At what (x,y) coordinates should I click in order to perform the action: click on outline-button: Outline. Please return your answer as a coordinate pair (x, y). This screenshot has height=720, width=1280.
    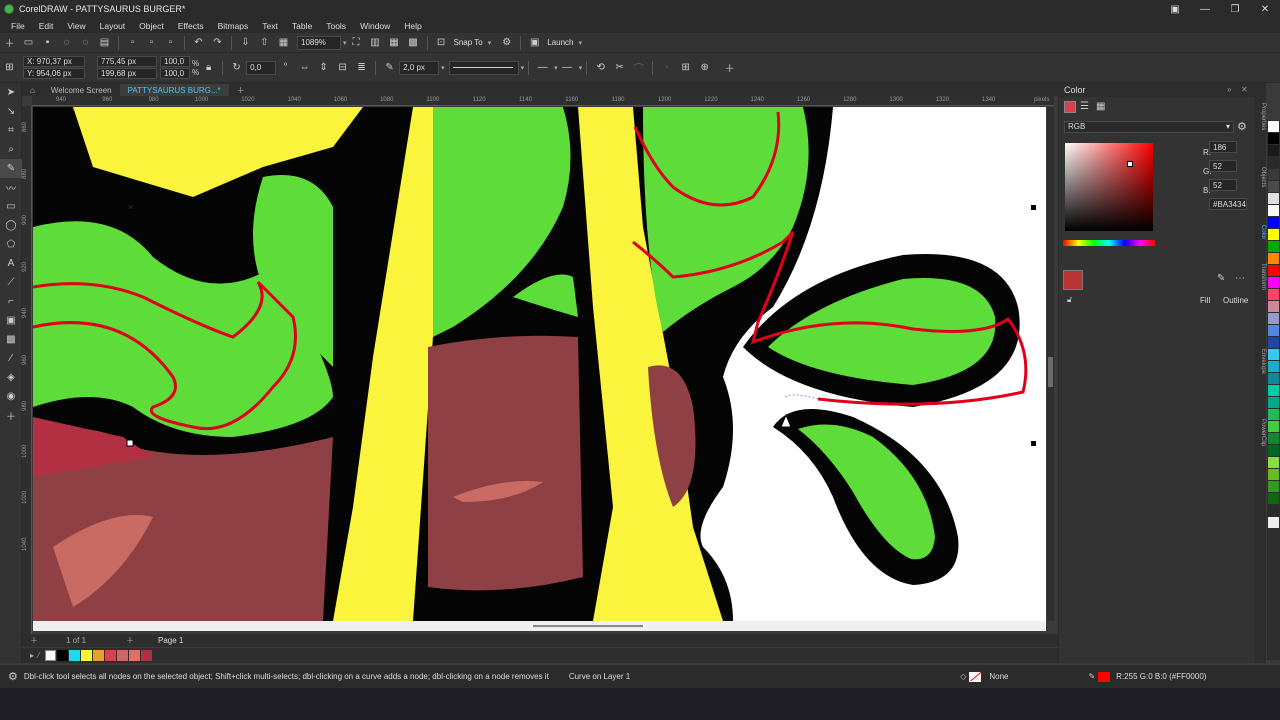
    Looking at the image, I should click on (1235, 300).